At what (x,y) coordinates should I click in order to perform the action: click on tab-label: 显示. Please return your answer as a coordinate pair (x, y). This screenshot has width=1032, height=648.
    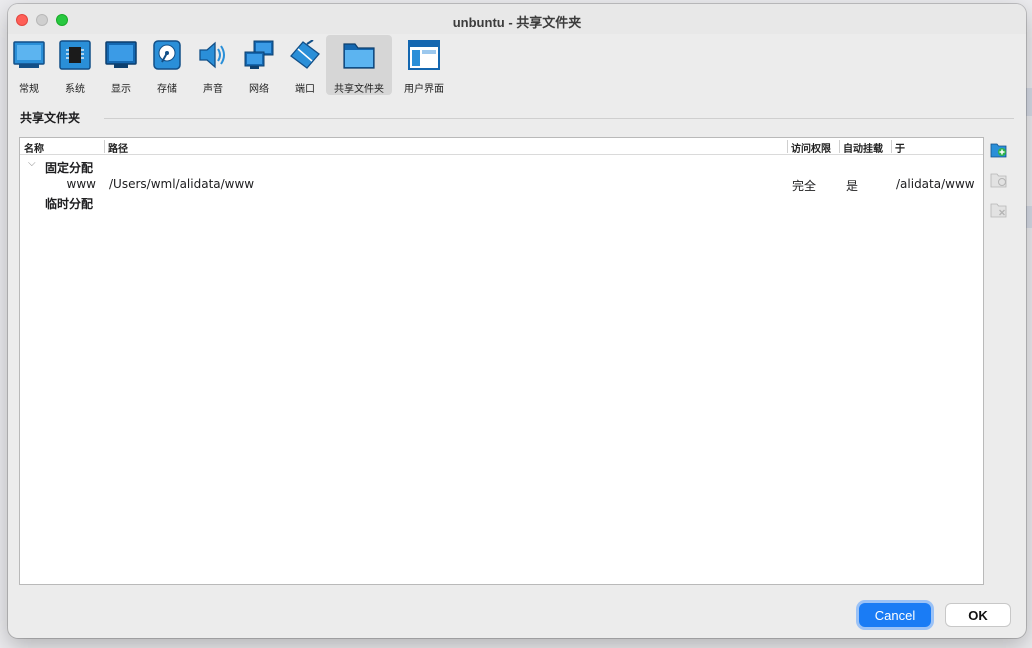
    Looking at the image, I should click on (121, 89).